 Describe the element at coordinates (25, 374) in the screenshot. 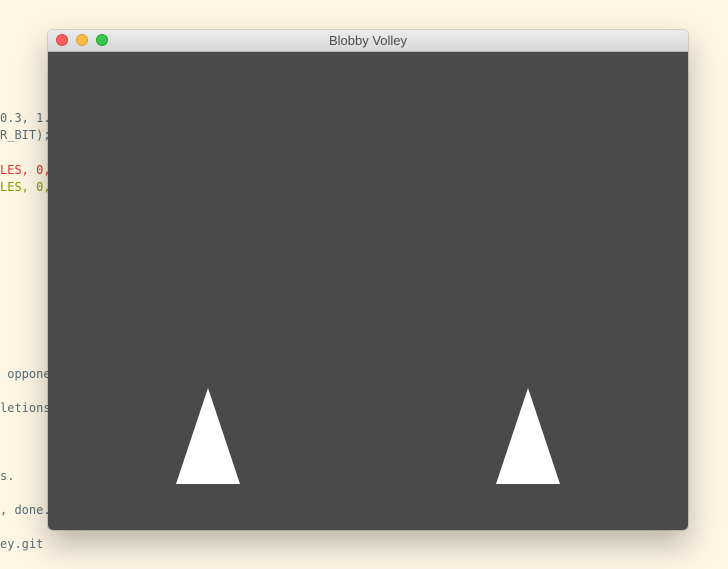

I see `code-line: oppone` at that location.